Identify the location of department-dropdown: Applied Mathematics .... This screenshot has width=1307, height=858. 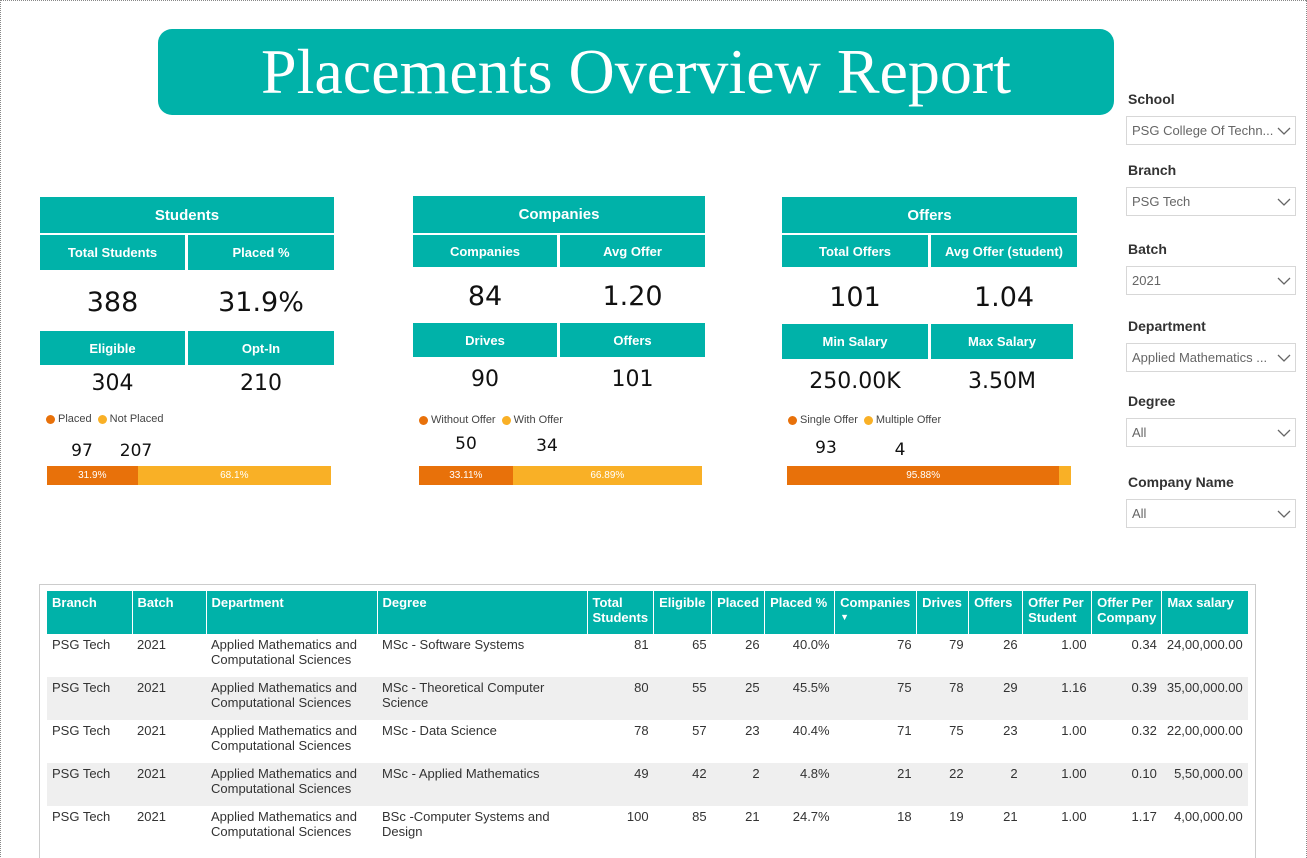
(1211, 357).